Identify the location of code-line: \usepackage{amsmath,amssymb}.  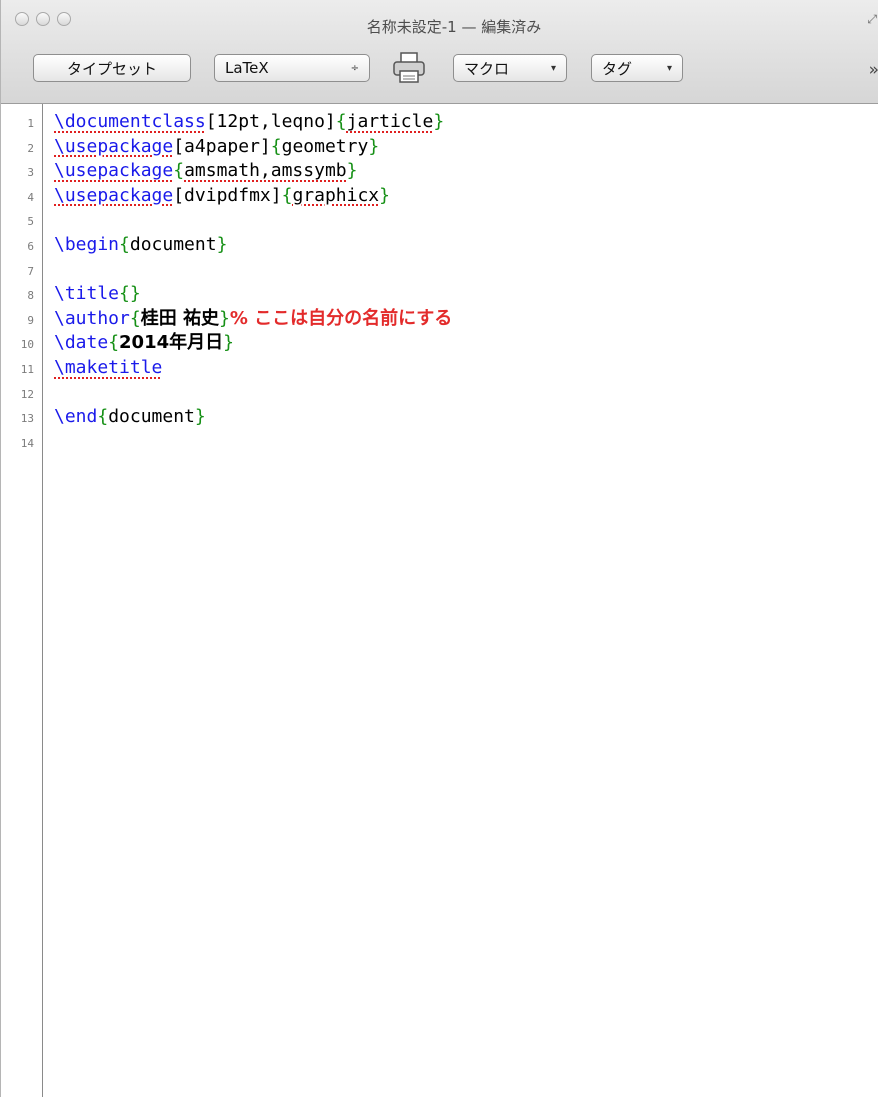
(205, 171).